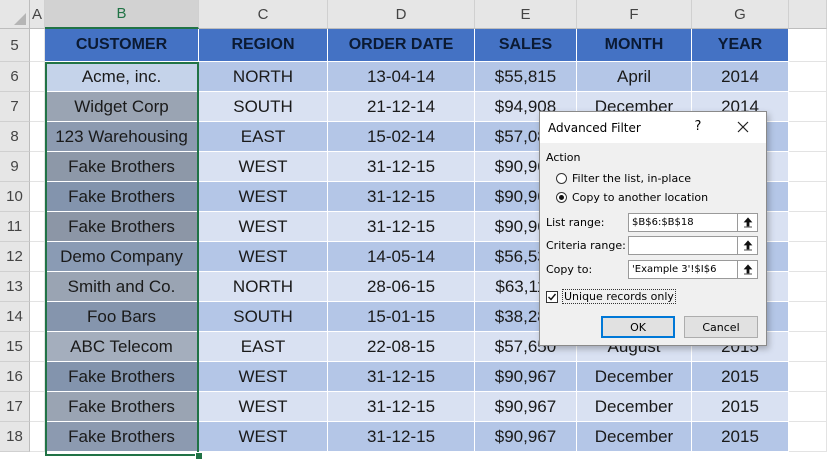  I want to click on table-header-cell: MONTH, so click(634, 45).